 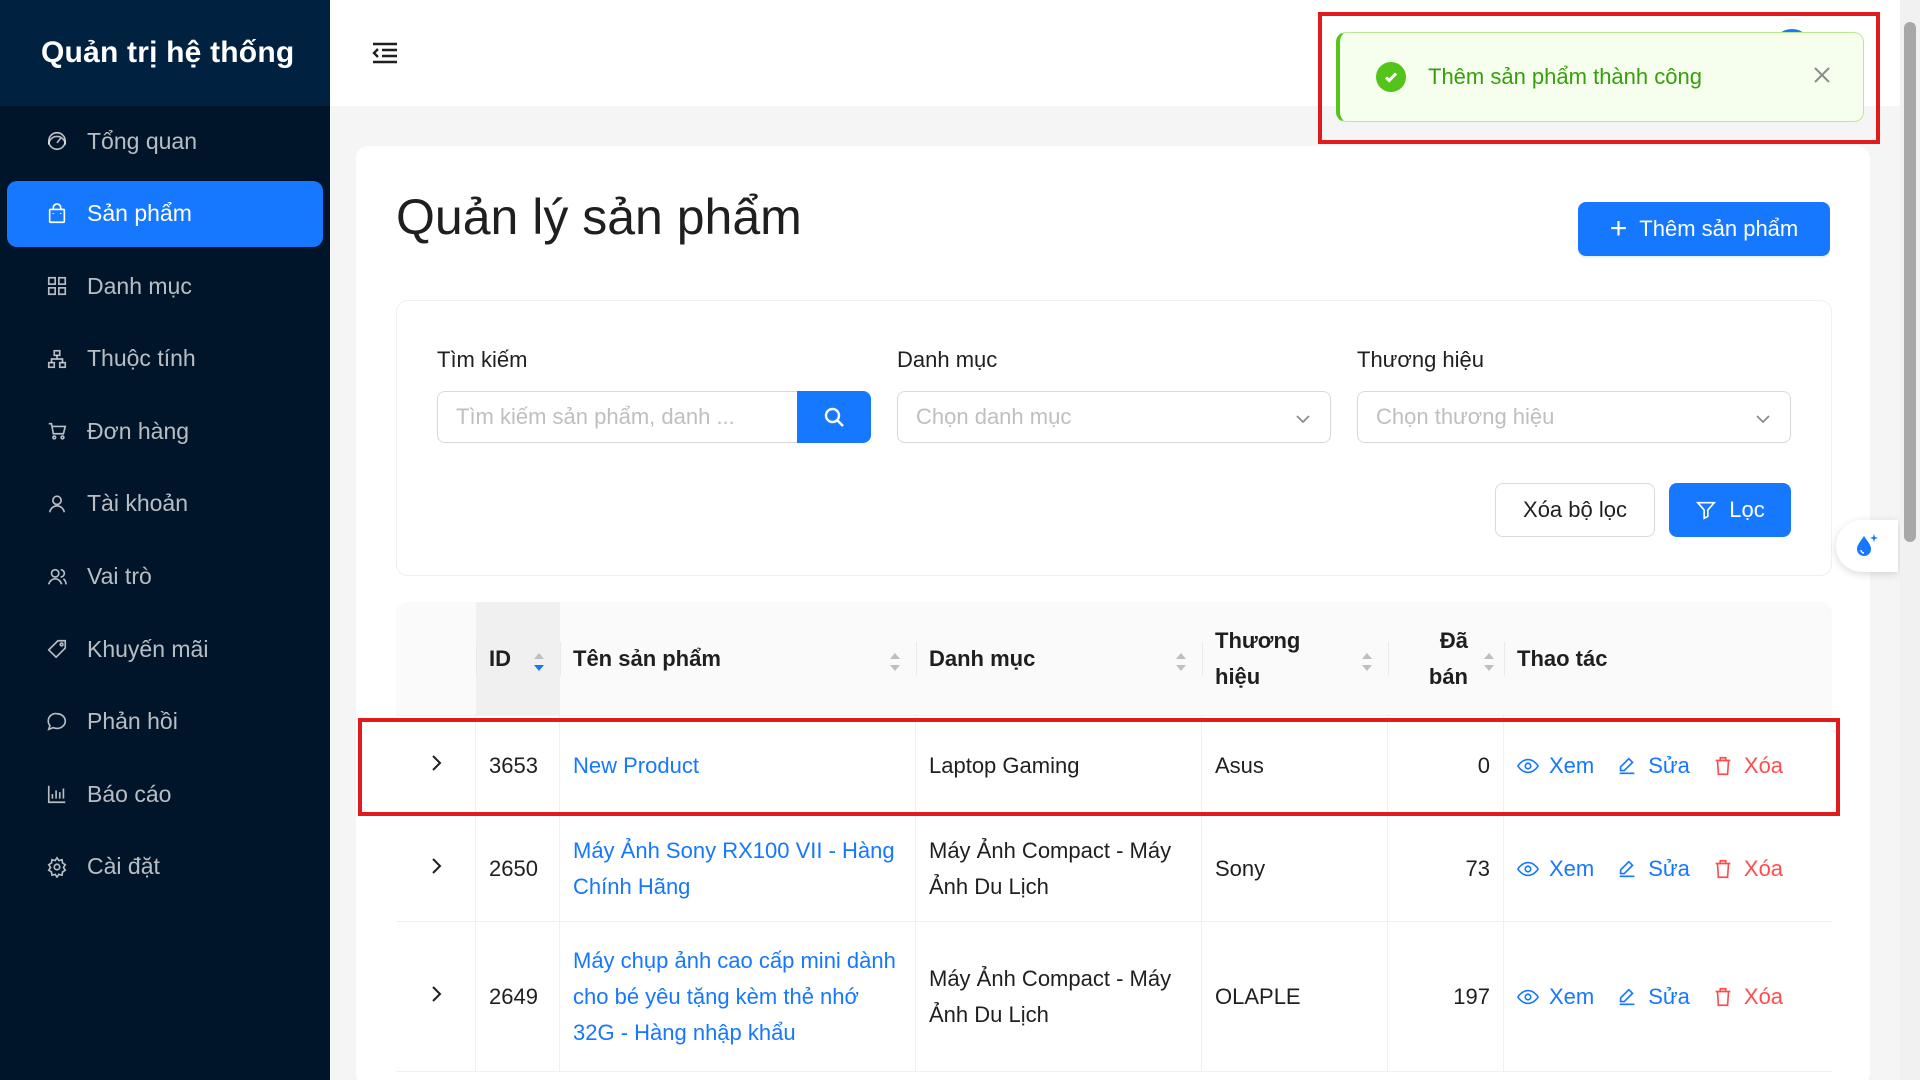 I want to click on sidebar-item-label: Phản hồi, so click(x=132, y=721).